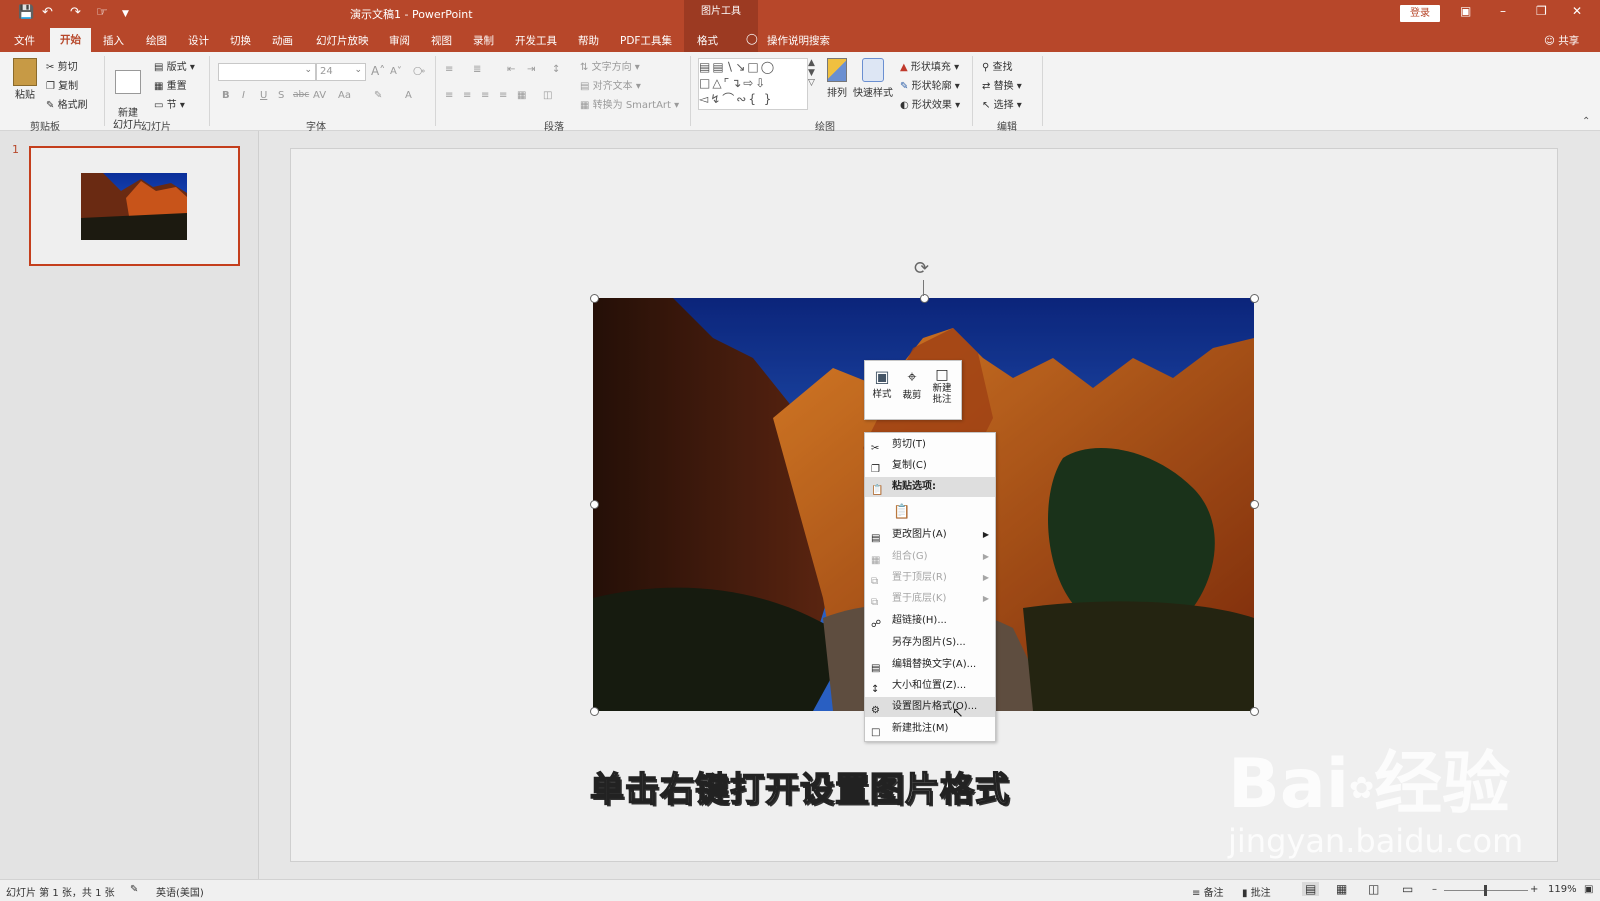 The height and width of the screenshot is (901, 1600). I want to click on find-button: ⚲ 查找, so click(997, 65).